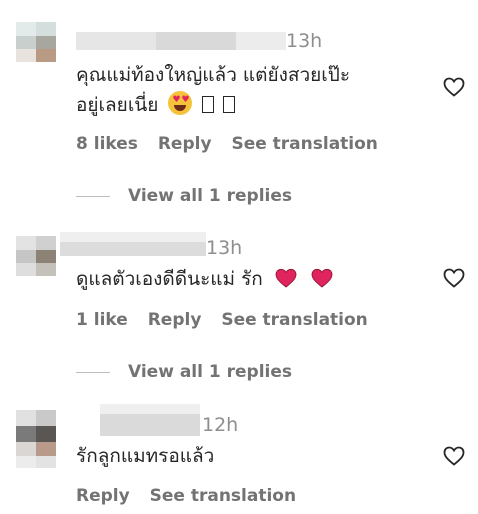  I want to click on likes-count: 8 likes, so click(107, 144).